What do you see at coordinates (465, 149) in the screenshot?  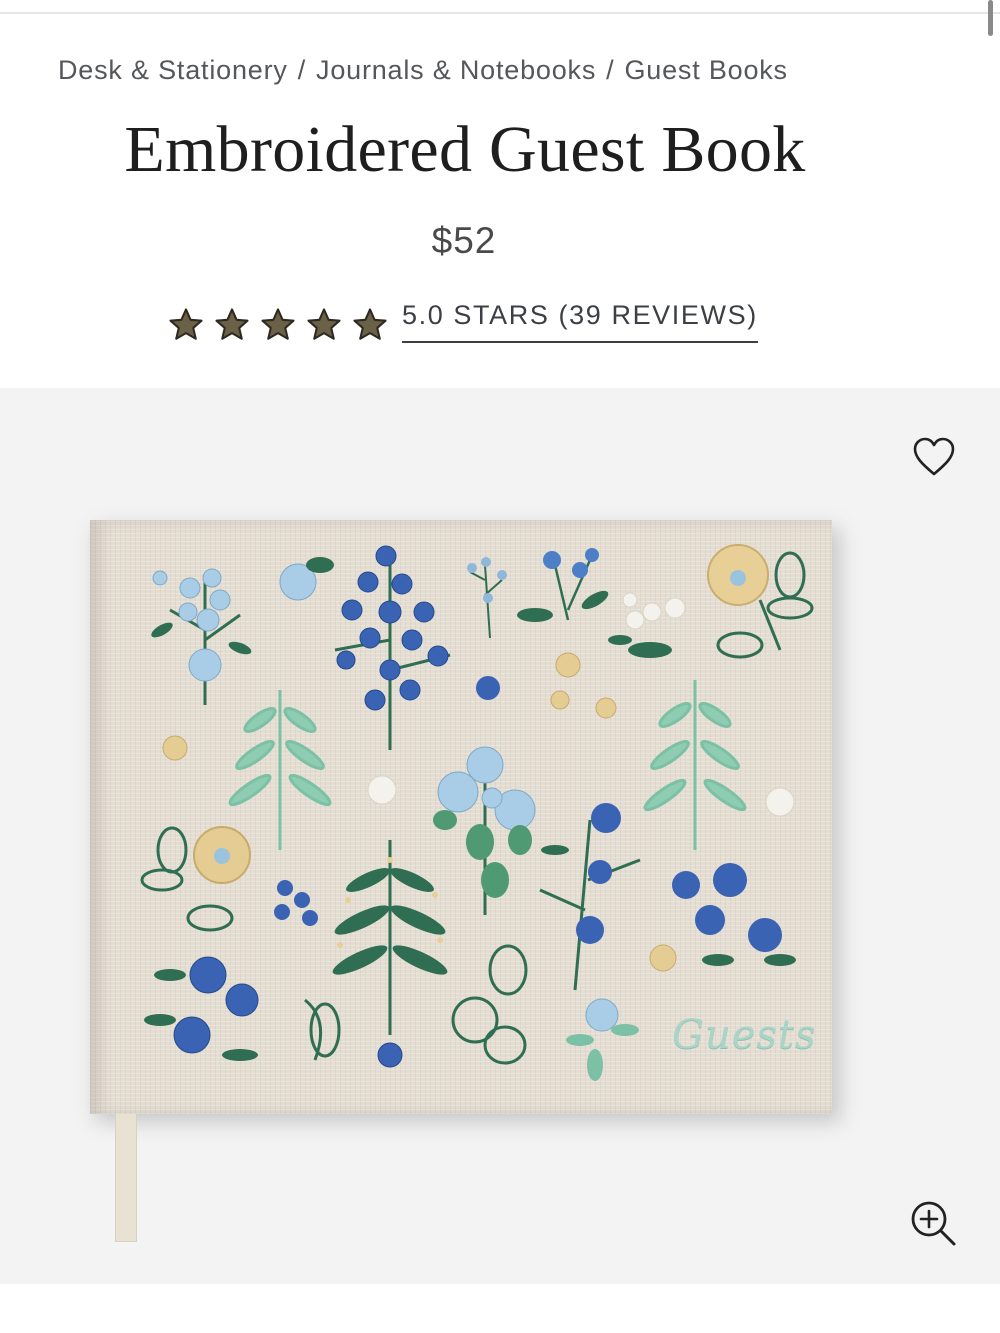 I see `product-title: Embroidered Guest Book` at bounding box center [465, 149].